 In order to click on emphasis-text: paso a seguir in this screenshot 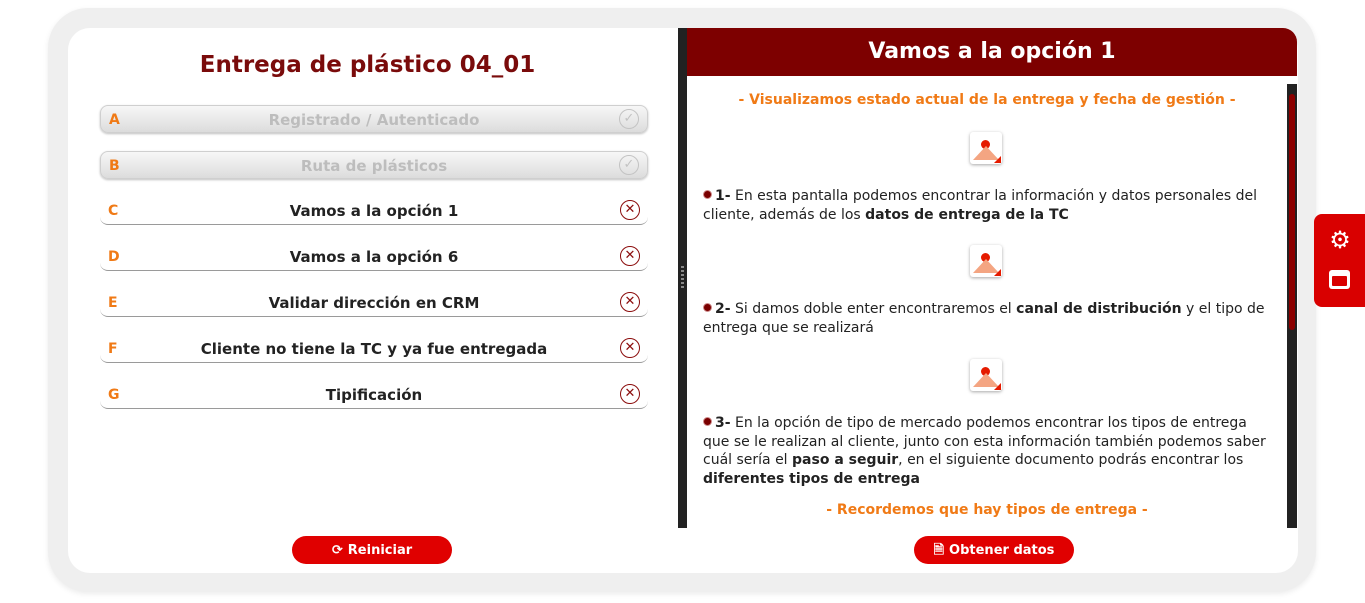, I will do `click(845, 460)`.